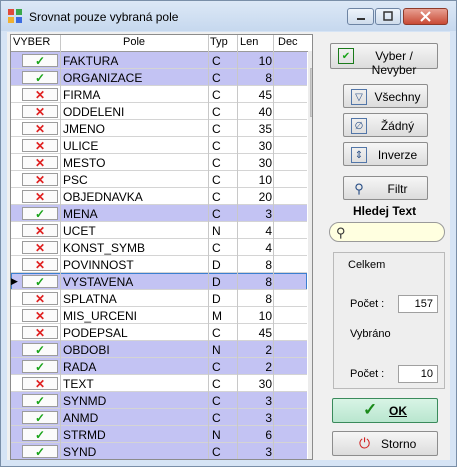 The height and width of the screenshot is (467, 457). What do you see at coordinates (385, 188) in the screenshot?
I see `filtr-button: ⚲ Filtr` at bounding box center [385, 188].